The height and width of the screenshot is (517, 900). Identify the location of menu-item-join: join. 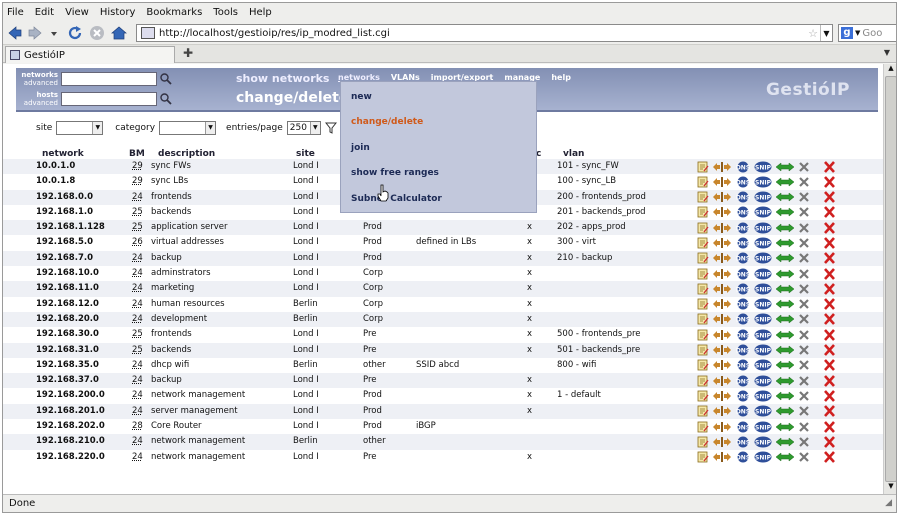
(360, 148).